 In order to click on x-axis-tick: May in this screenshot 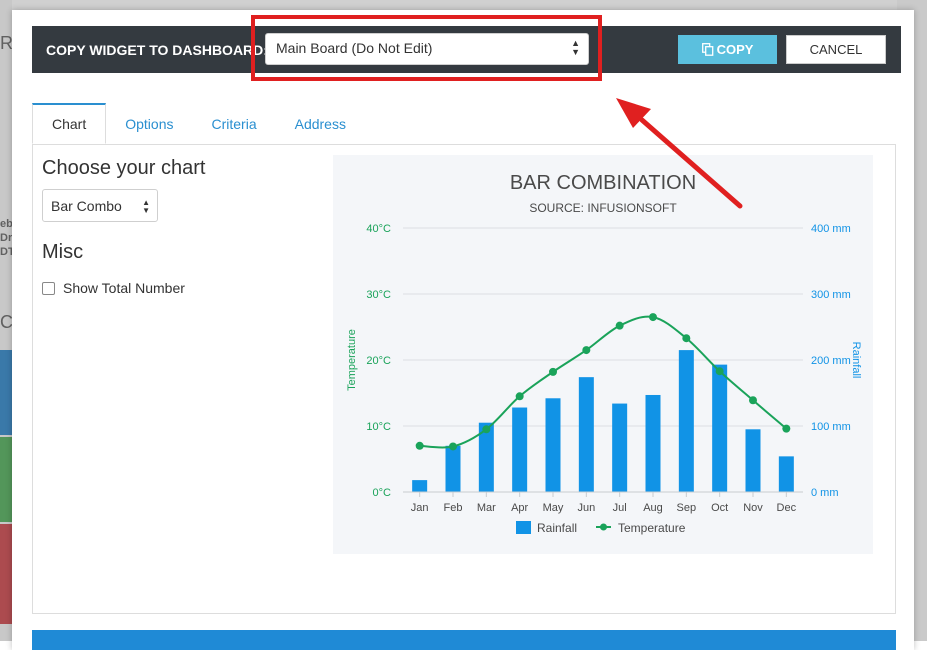, I will do `click(553, 508)`.